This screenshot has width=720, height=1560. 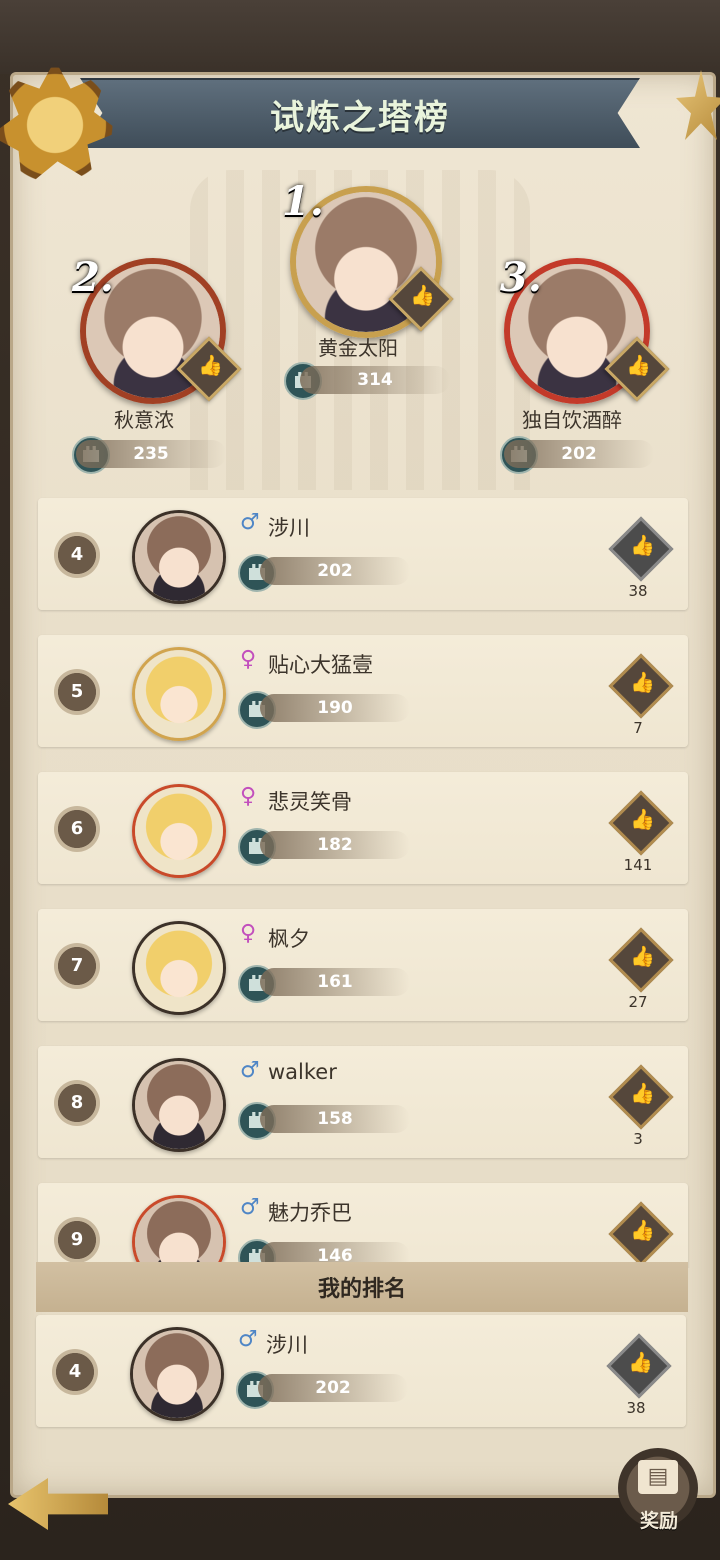 What do you see at coordinates (303, 201) in the screenshot?
I see `podium-rank-1: 1.` at bounding box center [303, 201].